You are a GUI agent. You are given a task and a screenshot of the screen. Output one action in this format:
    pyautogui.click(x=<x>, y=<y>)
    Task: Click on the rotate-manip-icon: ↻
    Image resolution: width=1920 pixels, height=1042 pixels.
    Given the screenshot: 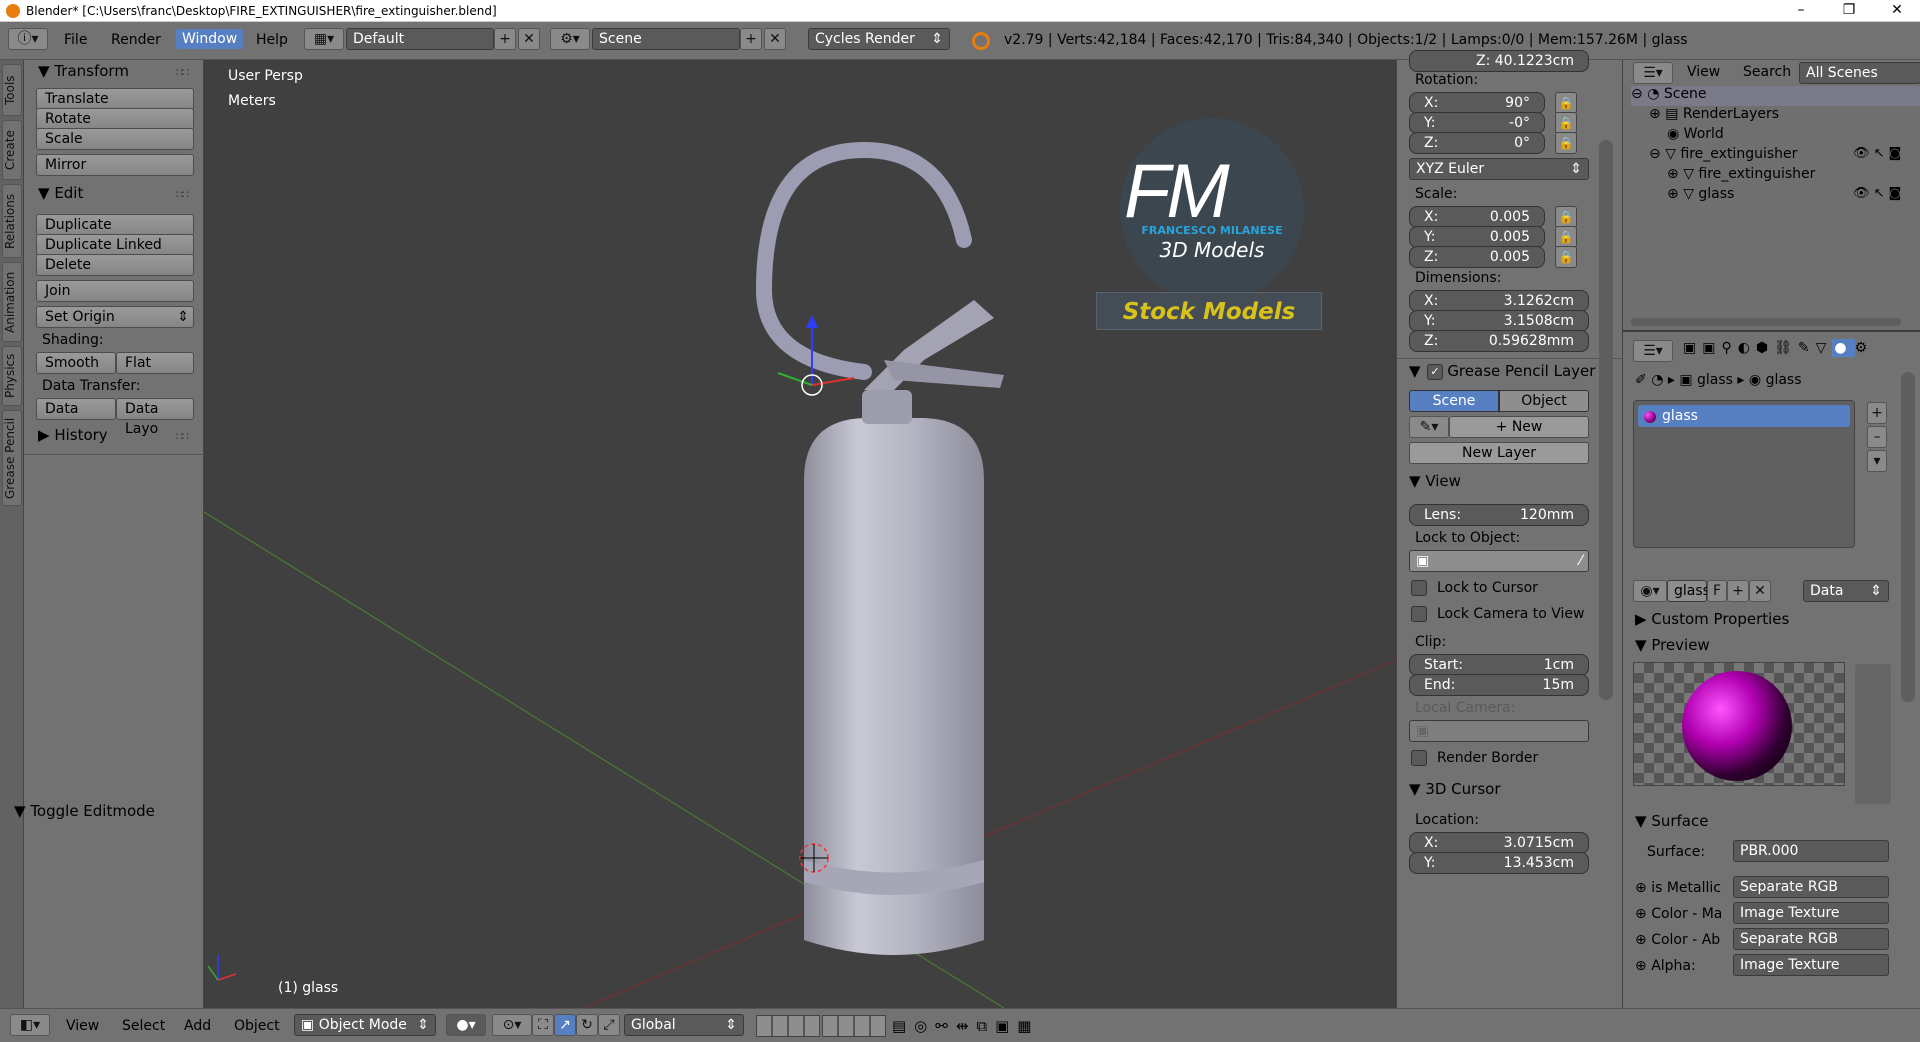 What is the action you would take?
    pyautogui.click(x=587, y=1025)
    